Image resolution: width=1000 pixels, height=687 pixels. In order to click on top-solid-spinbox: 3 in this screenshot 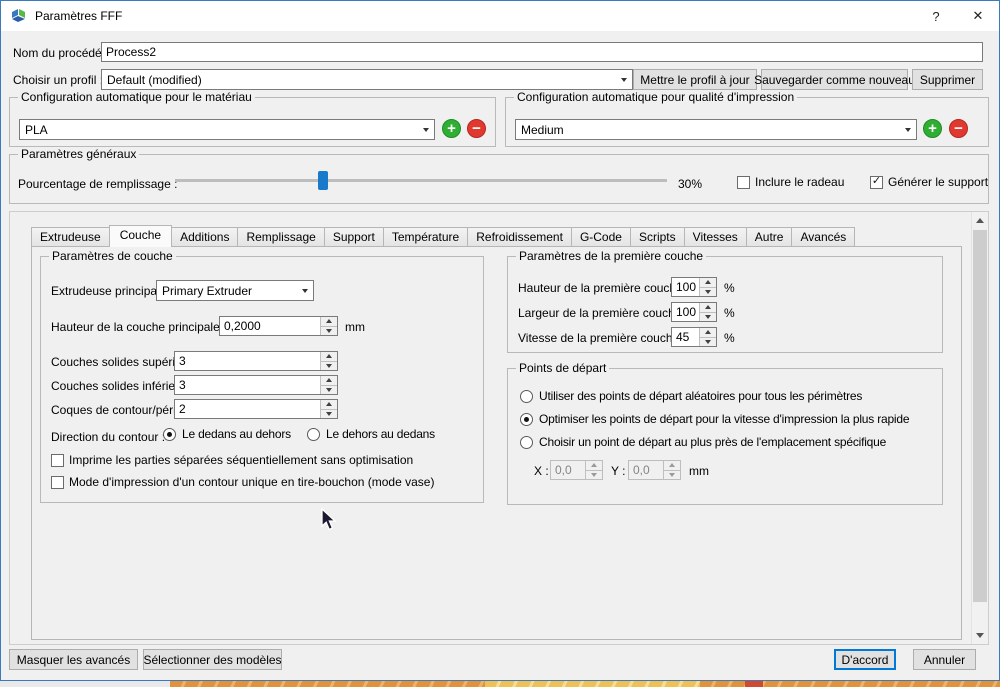, I will do `click(256, 361)`.